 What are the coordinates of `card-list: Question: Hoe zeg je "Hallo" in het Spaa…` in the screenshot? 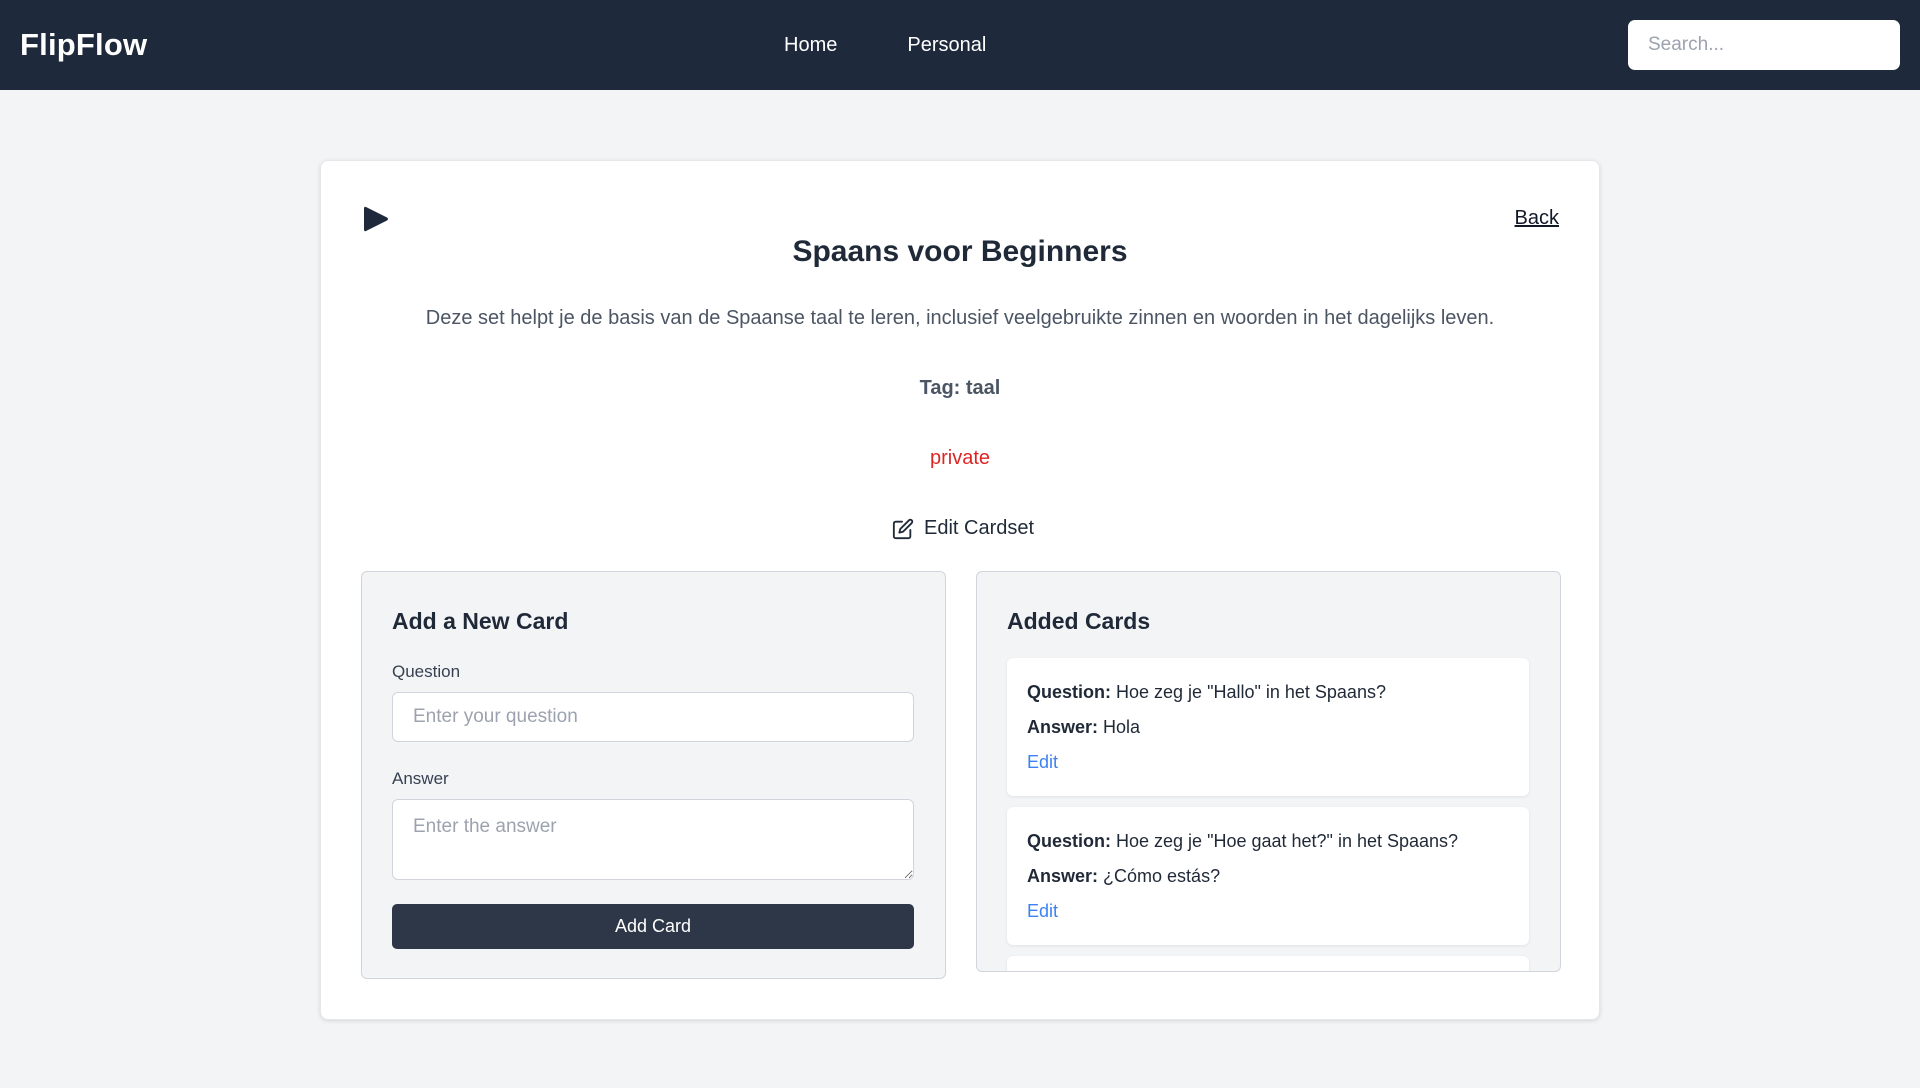 It's located at (1268, 814).